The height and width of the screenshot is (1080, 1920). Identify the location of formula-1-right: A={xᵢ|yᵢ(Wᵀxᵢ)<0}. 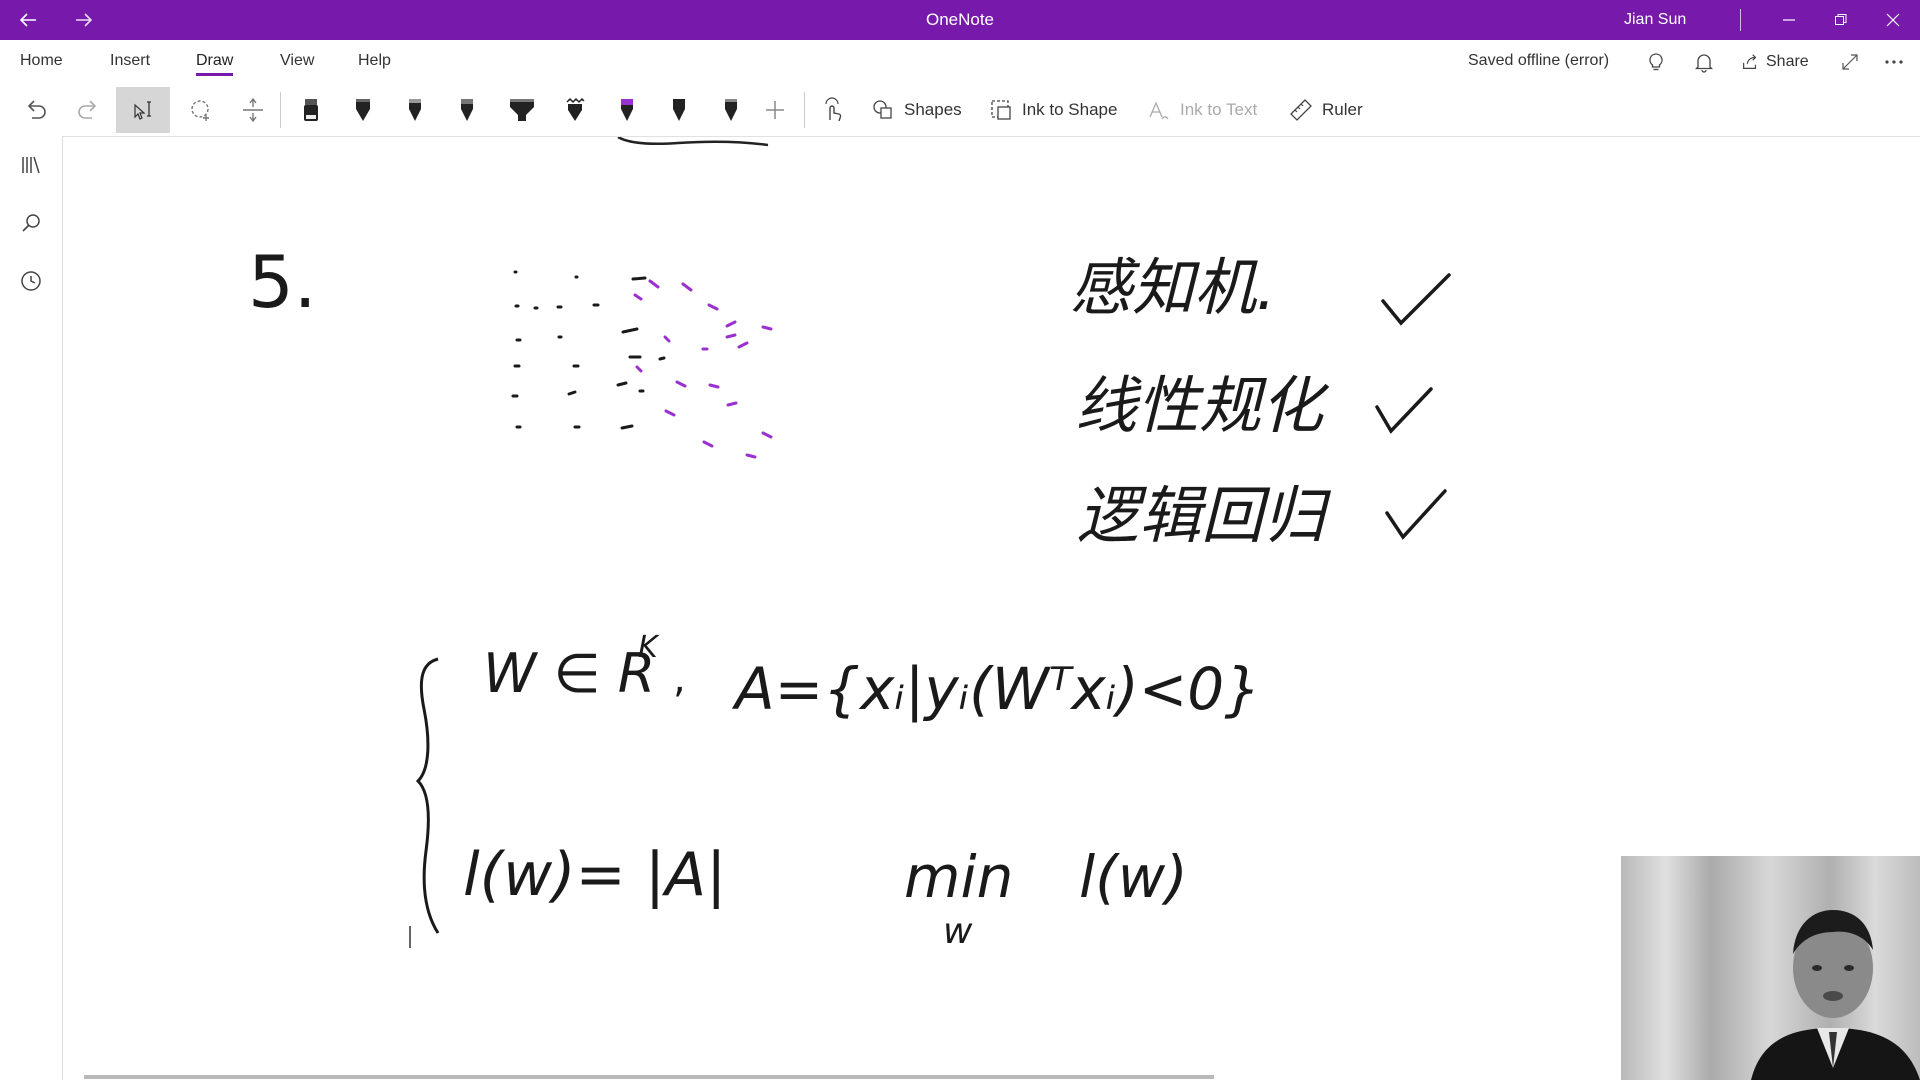
(996, 689).